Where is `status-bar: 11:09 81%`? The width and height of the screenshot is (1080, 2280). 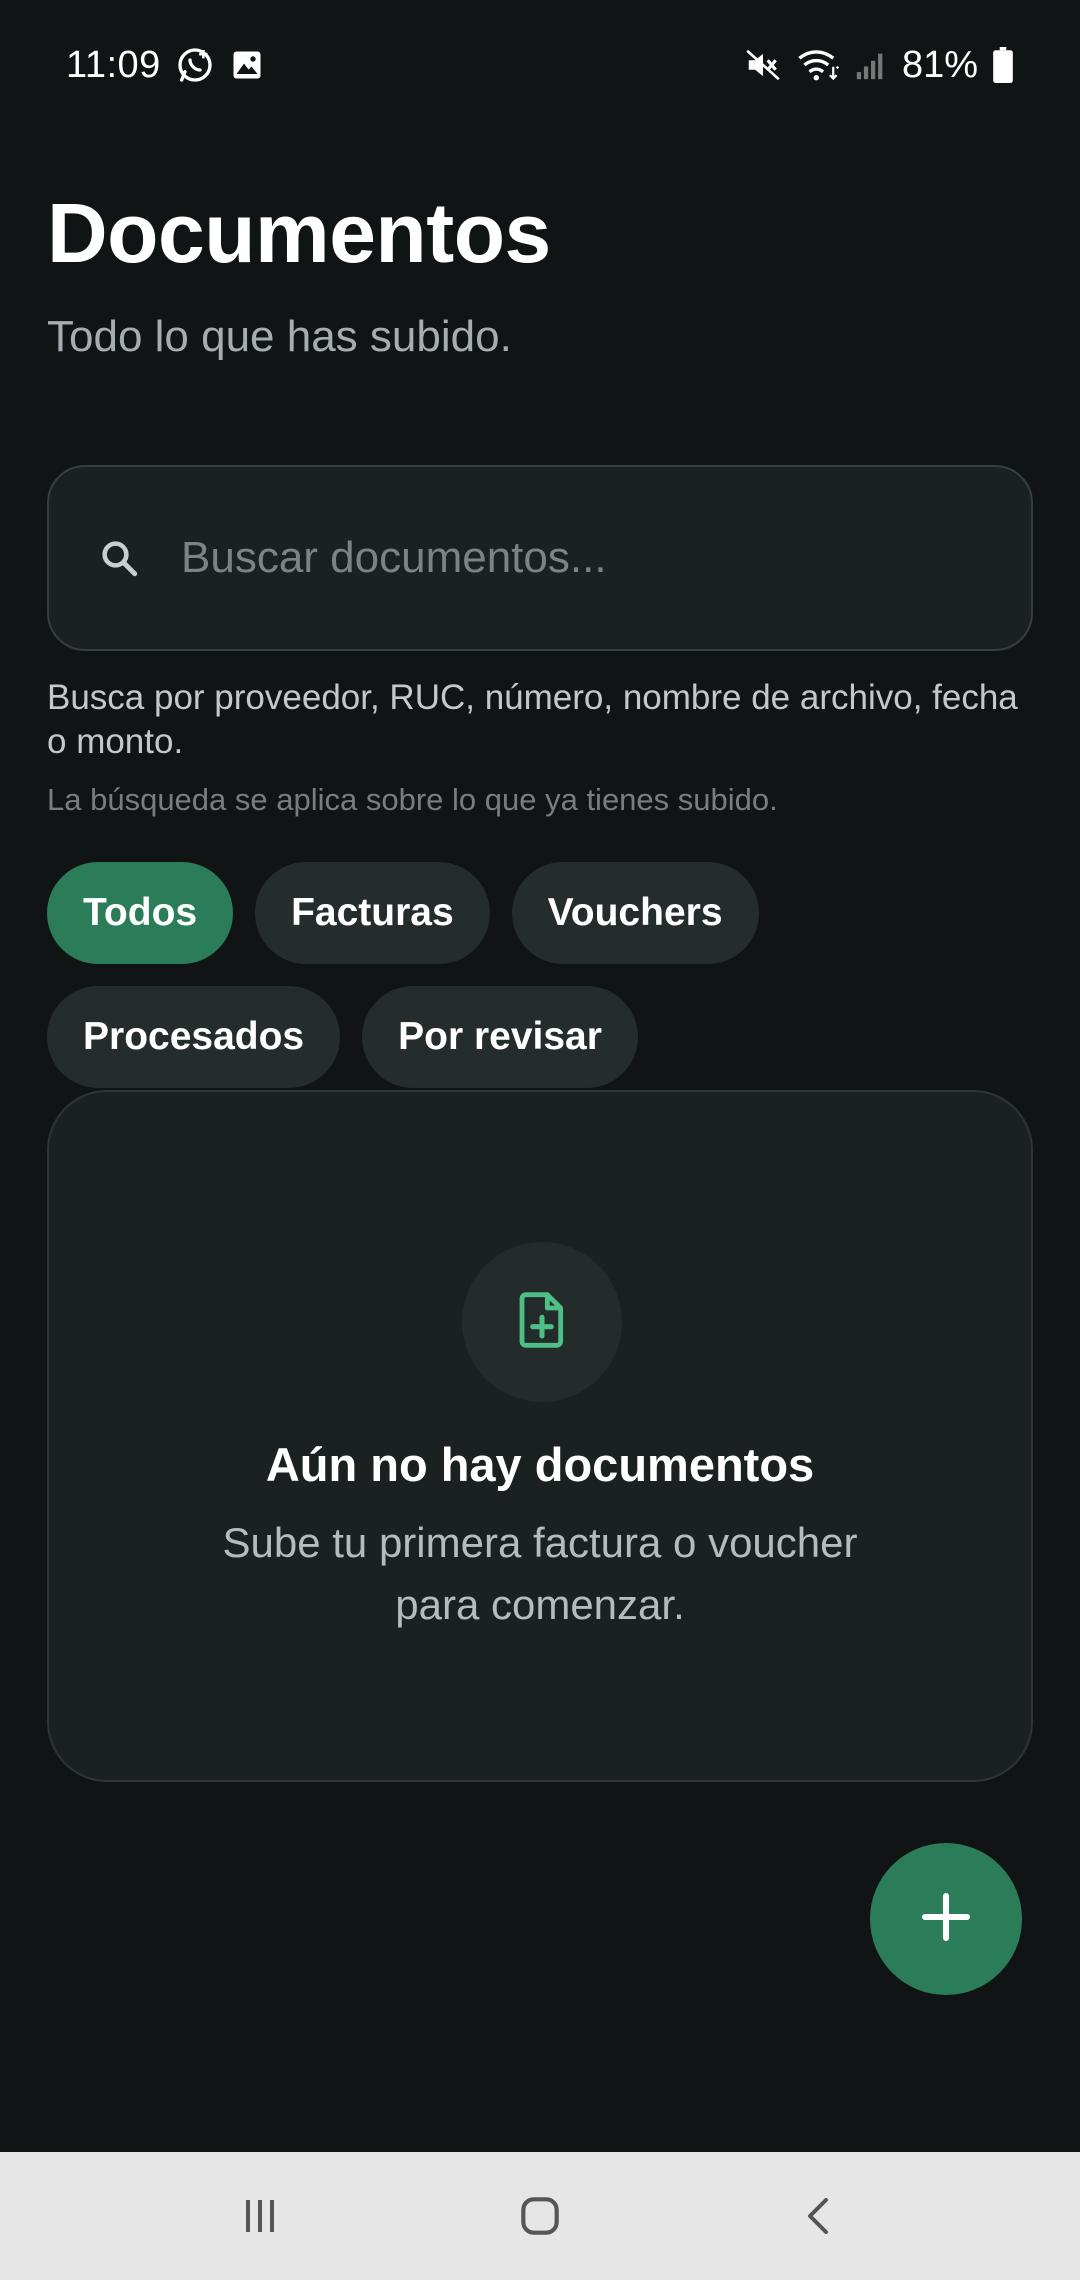 status-bar: 11:09 81% is located at coordinates (540, 65).